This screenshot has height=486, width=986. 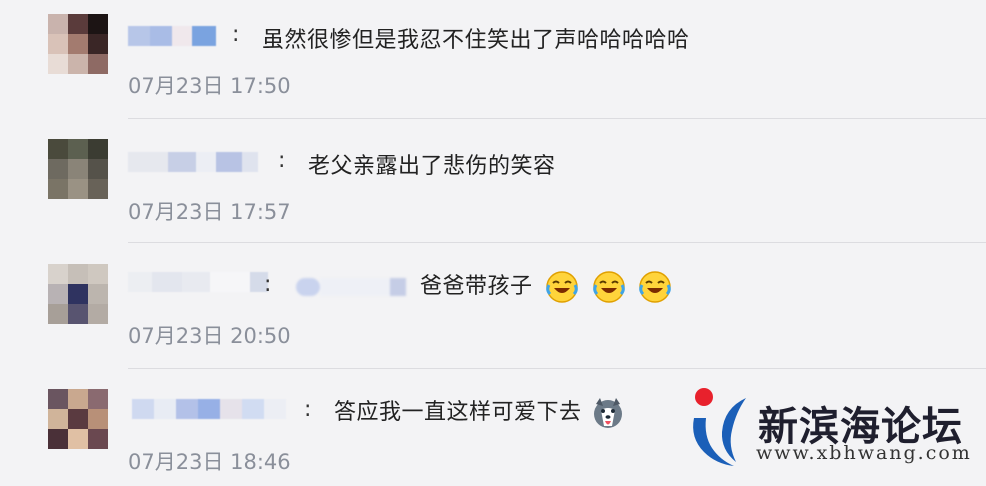 I want to click on mention, so click(x=351, y=287).